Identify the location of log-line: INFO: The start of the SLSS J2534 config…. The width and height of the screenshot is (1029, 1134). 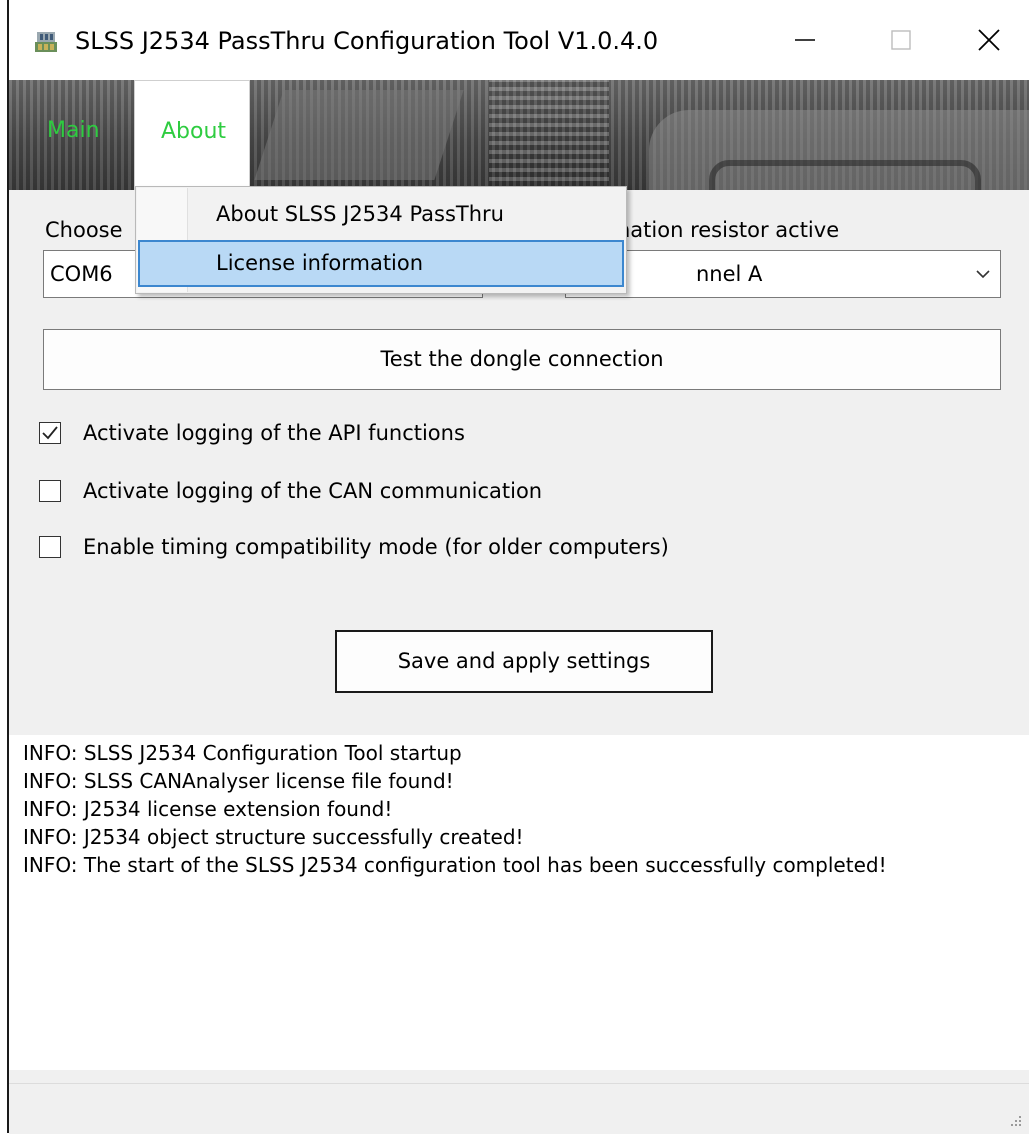
(519, 865).